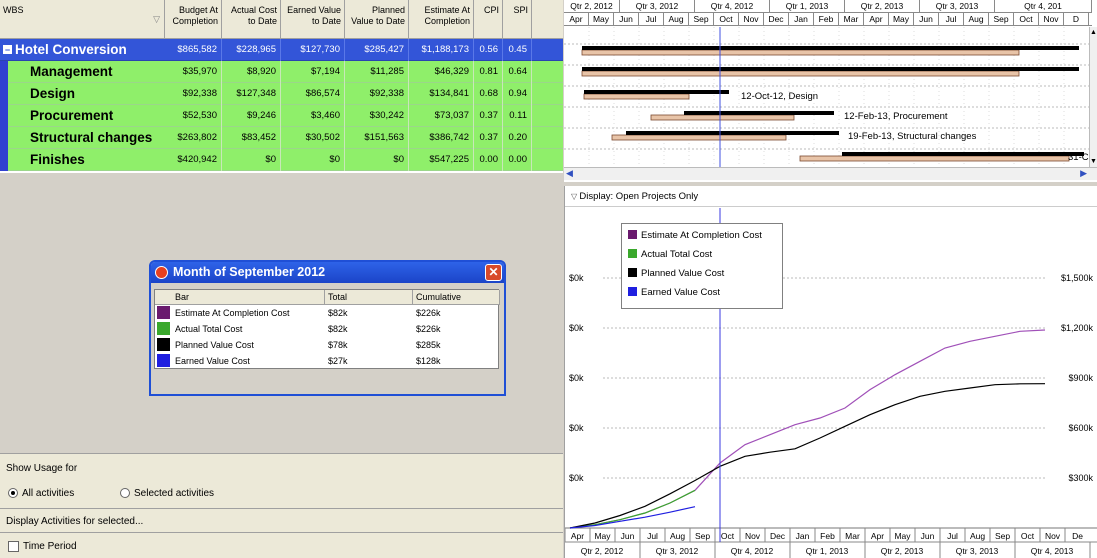  What do you see at coordinates (251, 160) in the screenshot?
I see `ac-cell: $0` at bounding box center [251, 160].